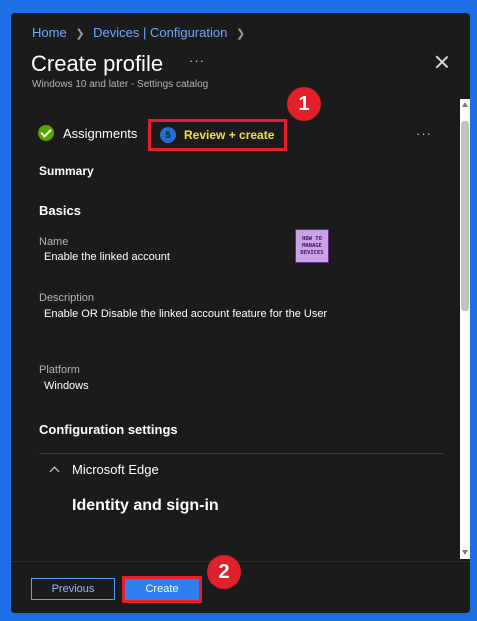 The height and width of the screenshot is (621, 477). I want to click on breadcrumb: Home ❯ Devices | Configuration ❯, so click(141, 32).